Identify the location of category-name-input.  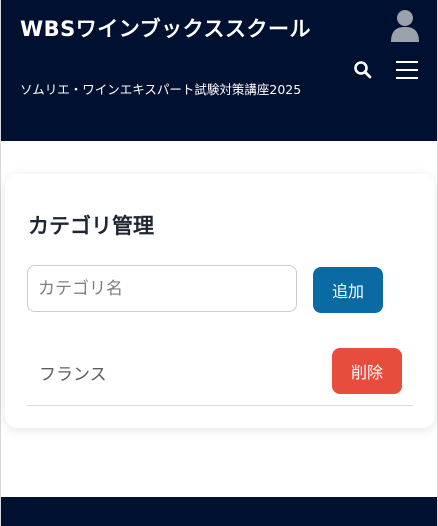
(162, 288).